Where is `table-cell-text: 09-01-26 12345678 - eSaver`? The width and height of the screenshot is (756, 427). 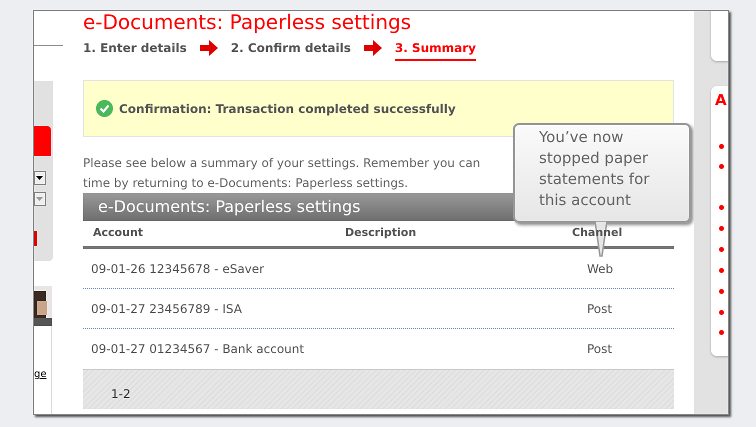 table-cell-text: 09-01-26 12345678 - eSaver is located at coordinates (178, 269).